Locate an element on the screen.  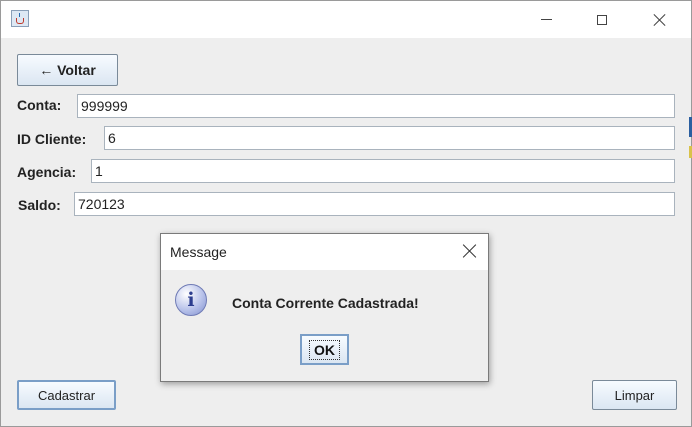
conta-input is located at coordinates (376, 106).